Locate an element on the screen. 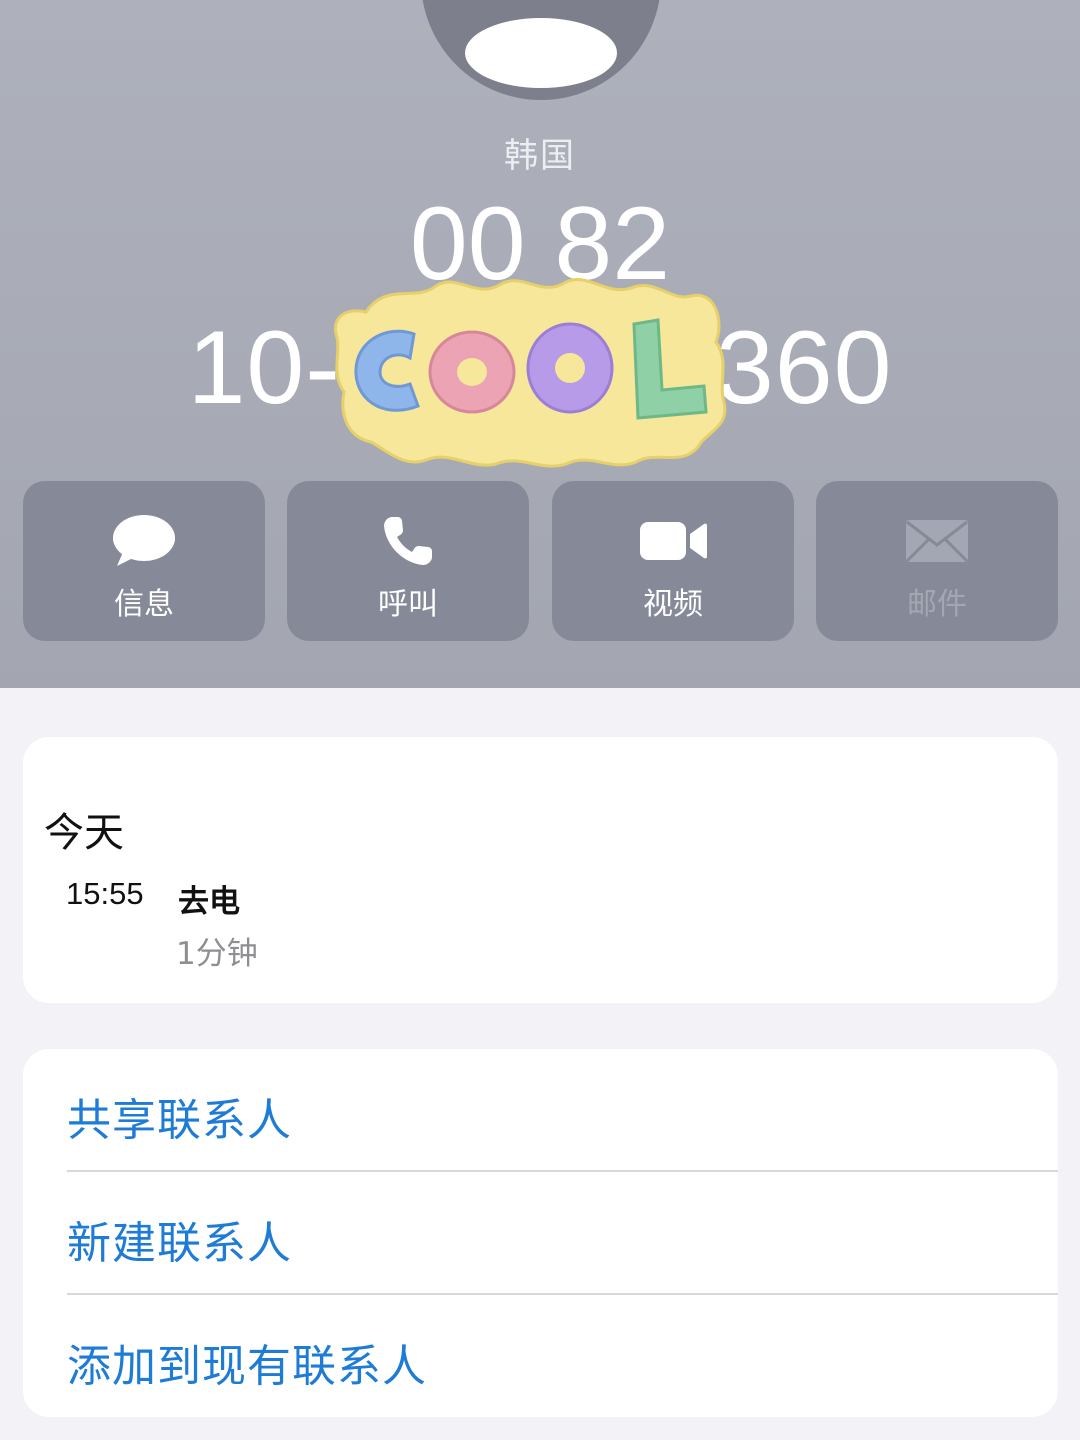  call-time: 15:55 is located at coordinates (105, 893).